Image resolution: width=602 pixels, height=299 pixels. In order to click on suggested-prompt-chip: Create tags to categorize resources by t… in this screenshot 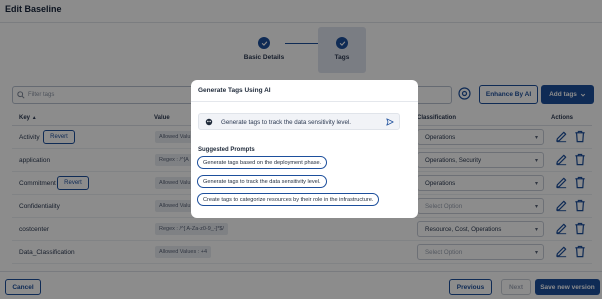, I will do `click(288, 199)`.